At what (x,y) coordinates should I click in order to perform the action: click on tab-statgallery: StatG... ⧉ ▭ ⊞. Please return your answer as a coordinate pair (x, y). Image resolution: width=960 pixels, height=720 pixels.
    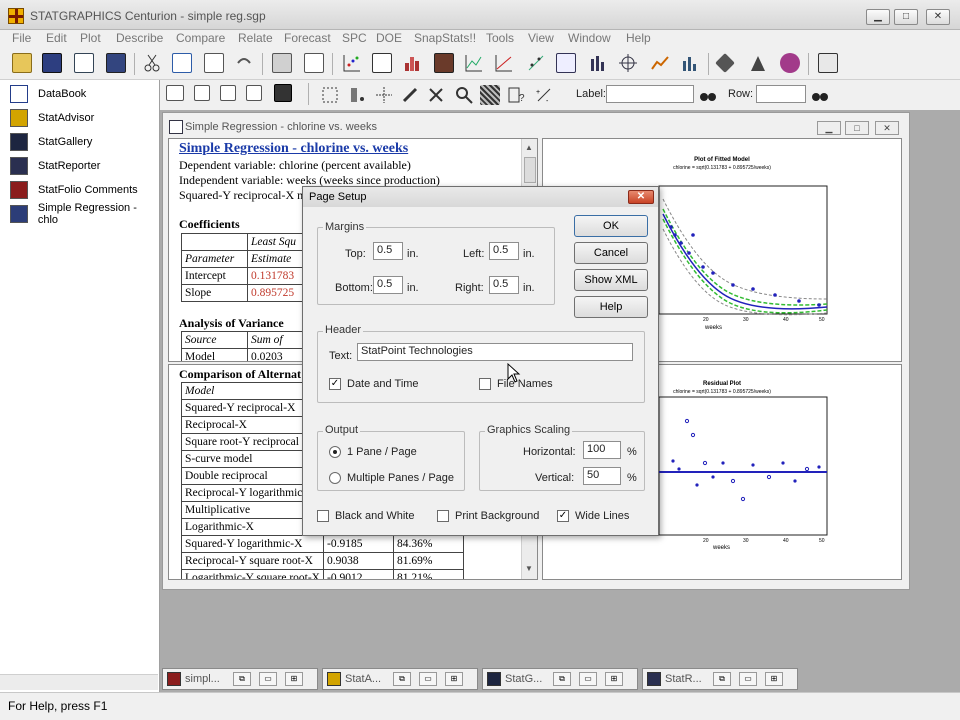
    Looking at the image, I should click on (560, 679).